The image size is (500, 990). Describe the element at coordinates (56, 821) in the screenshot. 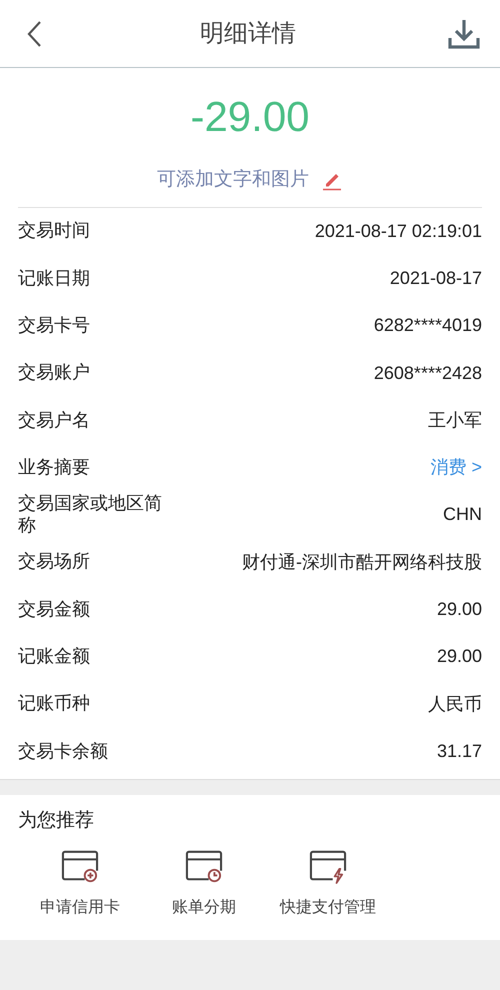

I see `section-title: 为您推荐` at that location.